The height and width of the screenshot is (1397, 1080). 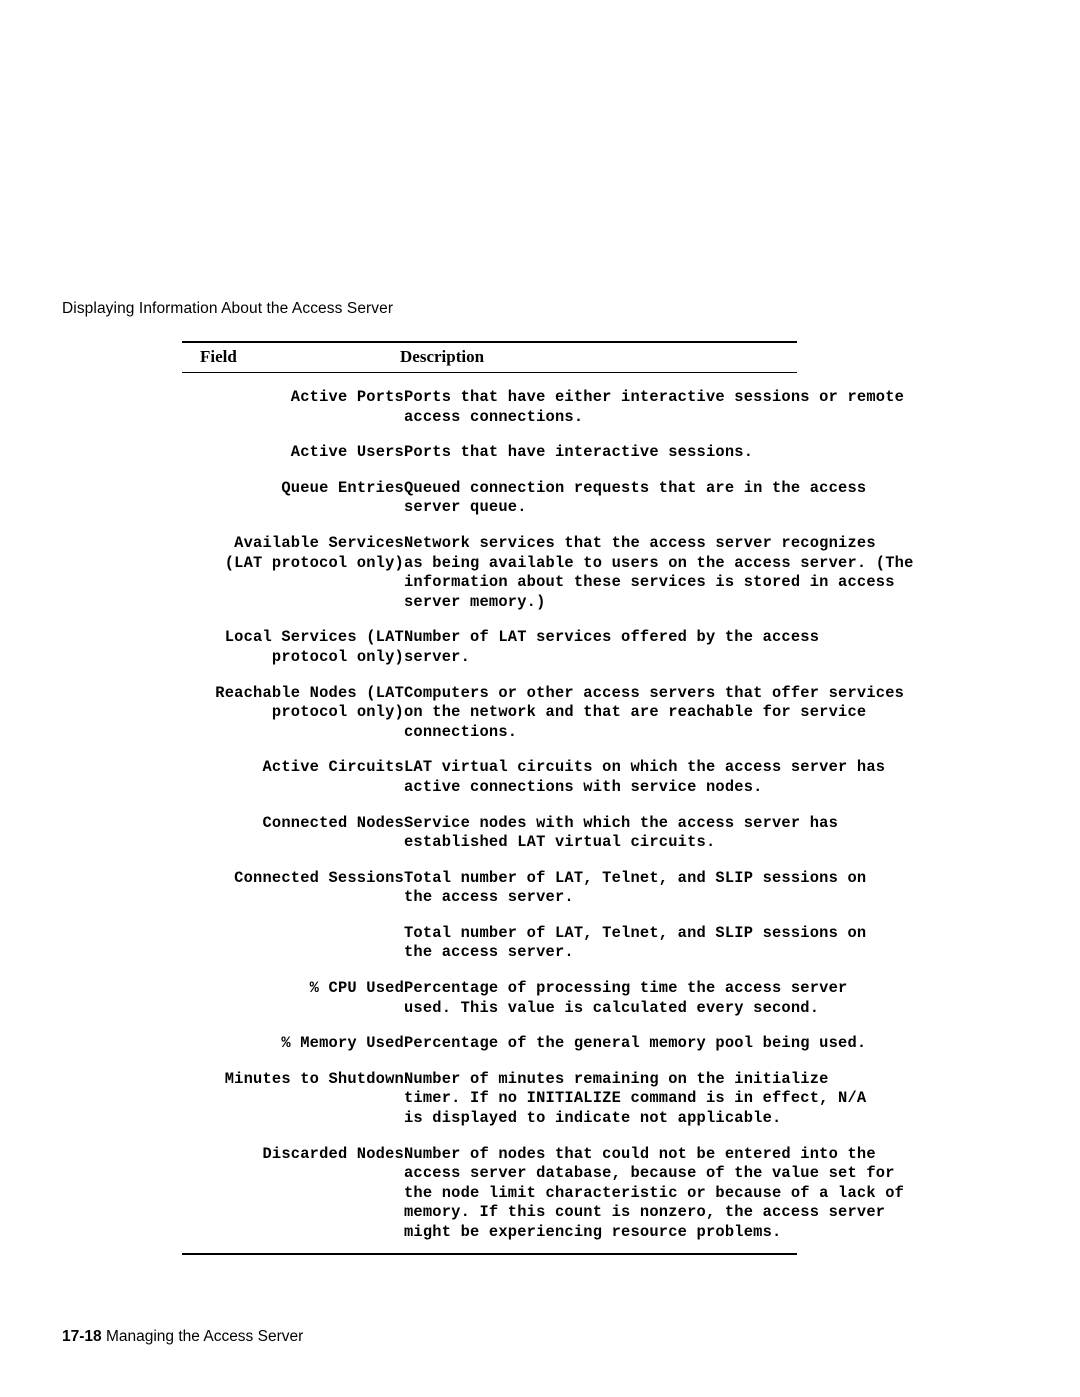 What do you see at coordinates (489, 372) in the screenshot?
I see `table-header-rule` at bounding box center [489, 372].